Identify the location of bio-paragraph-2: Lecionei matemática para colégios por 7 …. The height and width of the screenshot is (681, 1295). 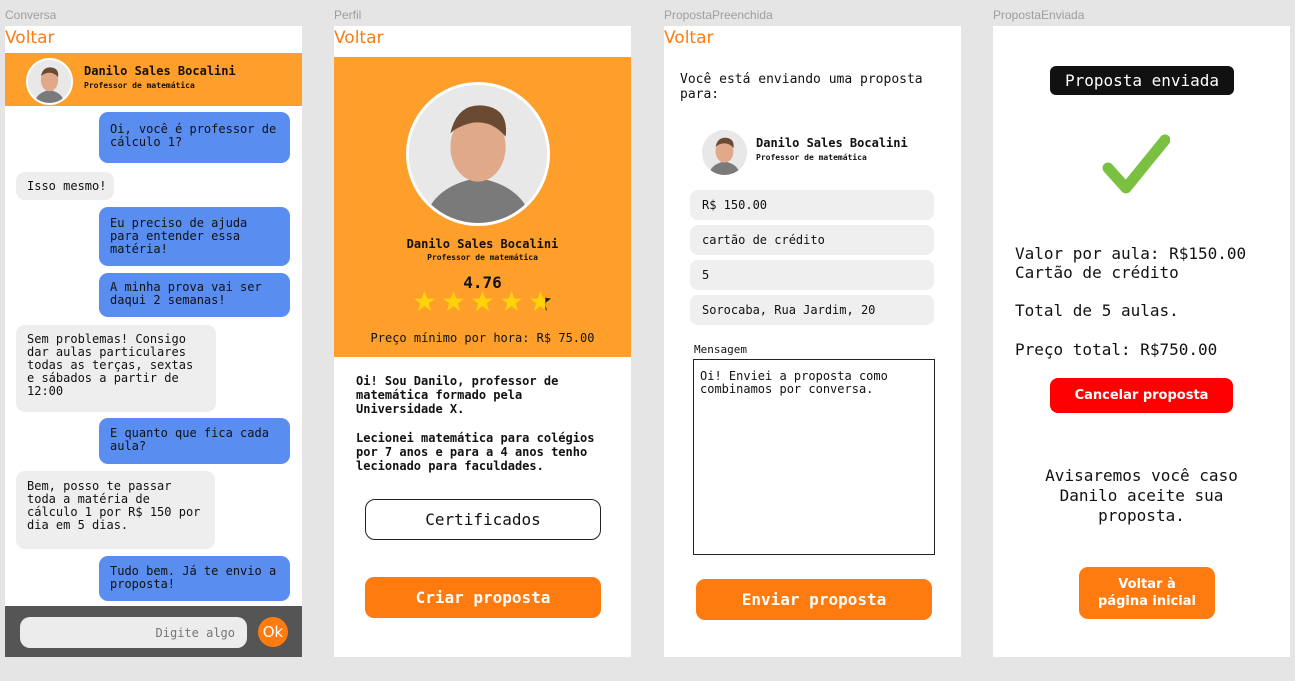
(475, 452).